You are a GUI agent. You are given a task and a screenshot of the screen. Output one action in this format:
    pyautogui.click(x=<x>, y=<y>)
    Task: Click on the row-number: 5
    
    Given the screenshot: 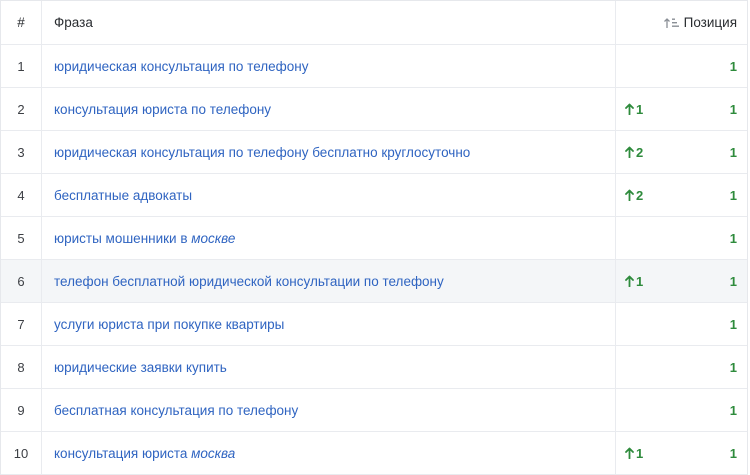 What is the action you would take?
    pyautogui.click(x=21, y=238)
    